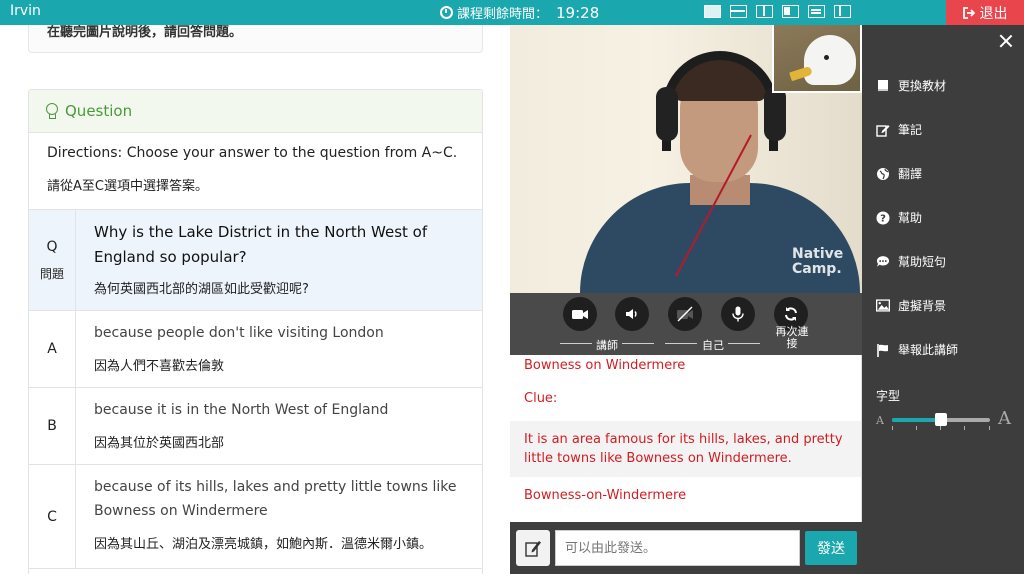 Image resolution: width=1024 pixels, height=574 pixels. I want to click on sidebar-item-label: 更換教材, so click(922, 86).